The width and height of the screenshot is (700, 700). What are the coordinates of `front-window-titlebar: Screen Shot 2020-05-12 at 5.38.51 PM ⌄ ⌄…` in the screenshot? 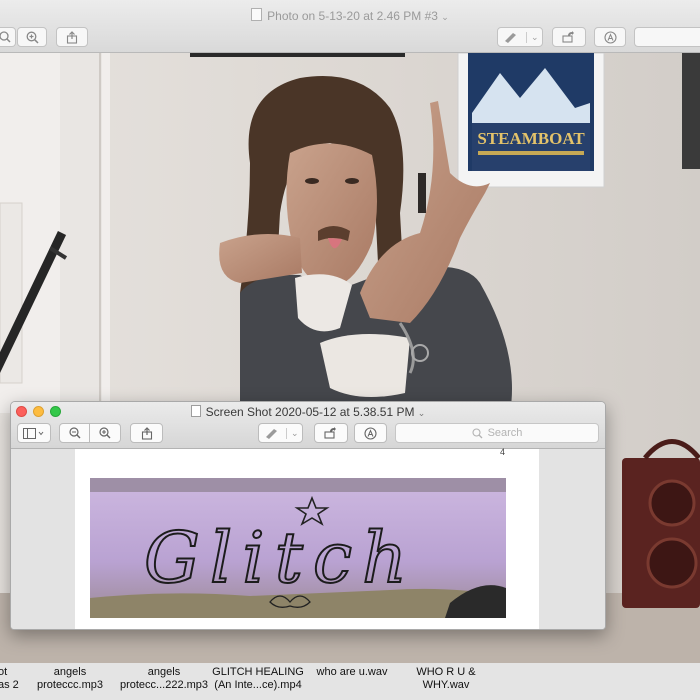 It's located at (308, 425).